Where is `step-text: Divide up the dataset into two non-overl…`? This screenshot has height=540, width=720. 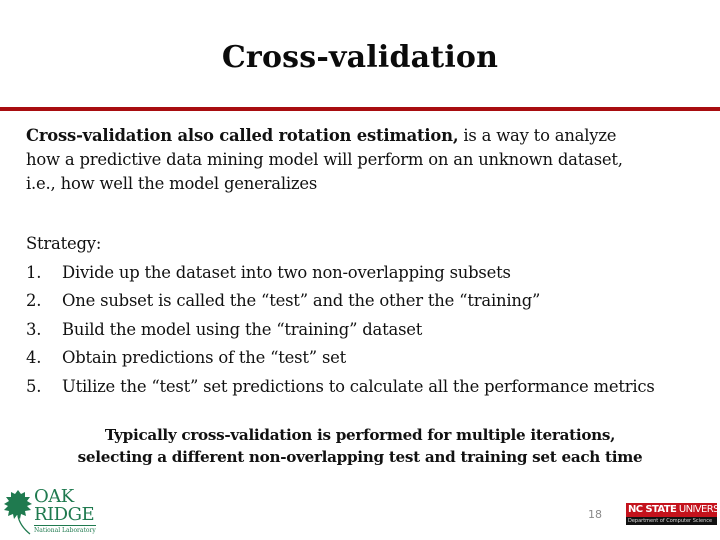 step-text: Divide up the dataset into two non-overl… is located at coordinates (286, 272).